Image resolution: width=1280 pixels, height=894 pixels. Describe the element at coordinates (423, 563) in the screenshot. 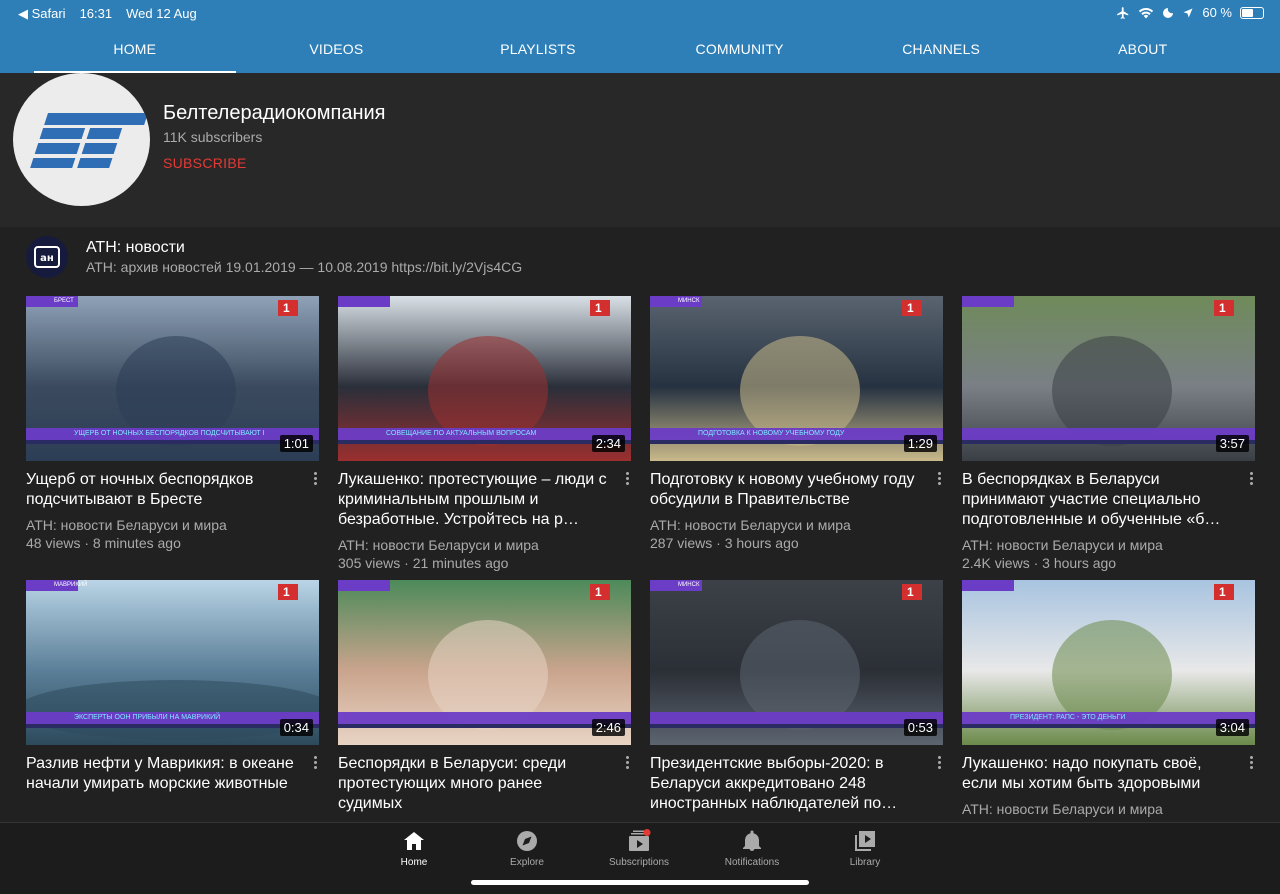

I see `video-stats: 305 views · 21 minutes ago` at that location.